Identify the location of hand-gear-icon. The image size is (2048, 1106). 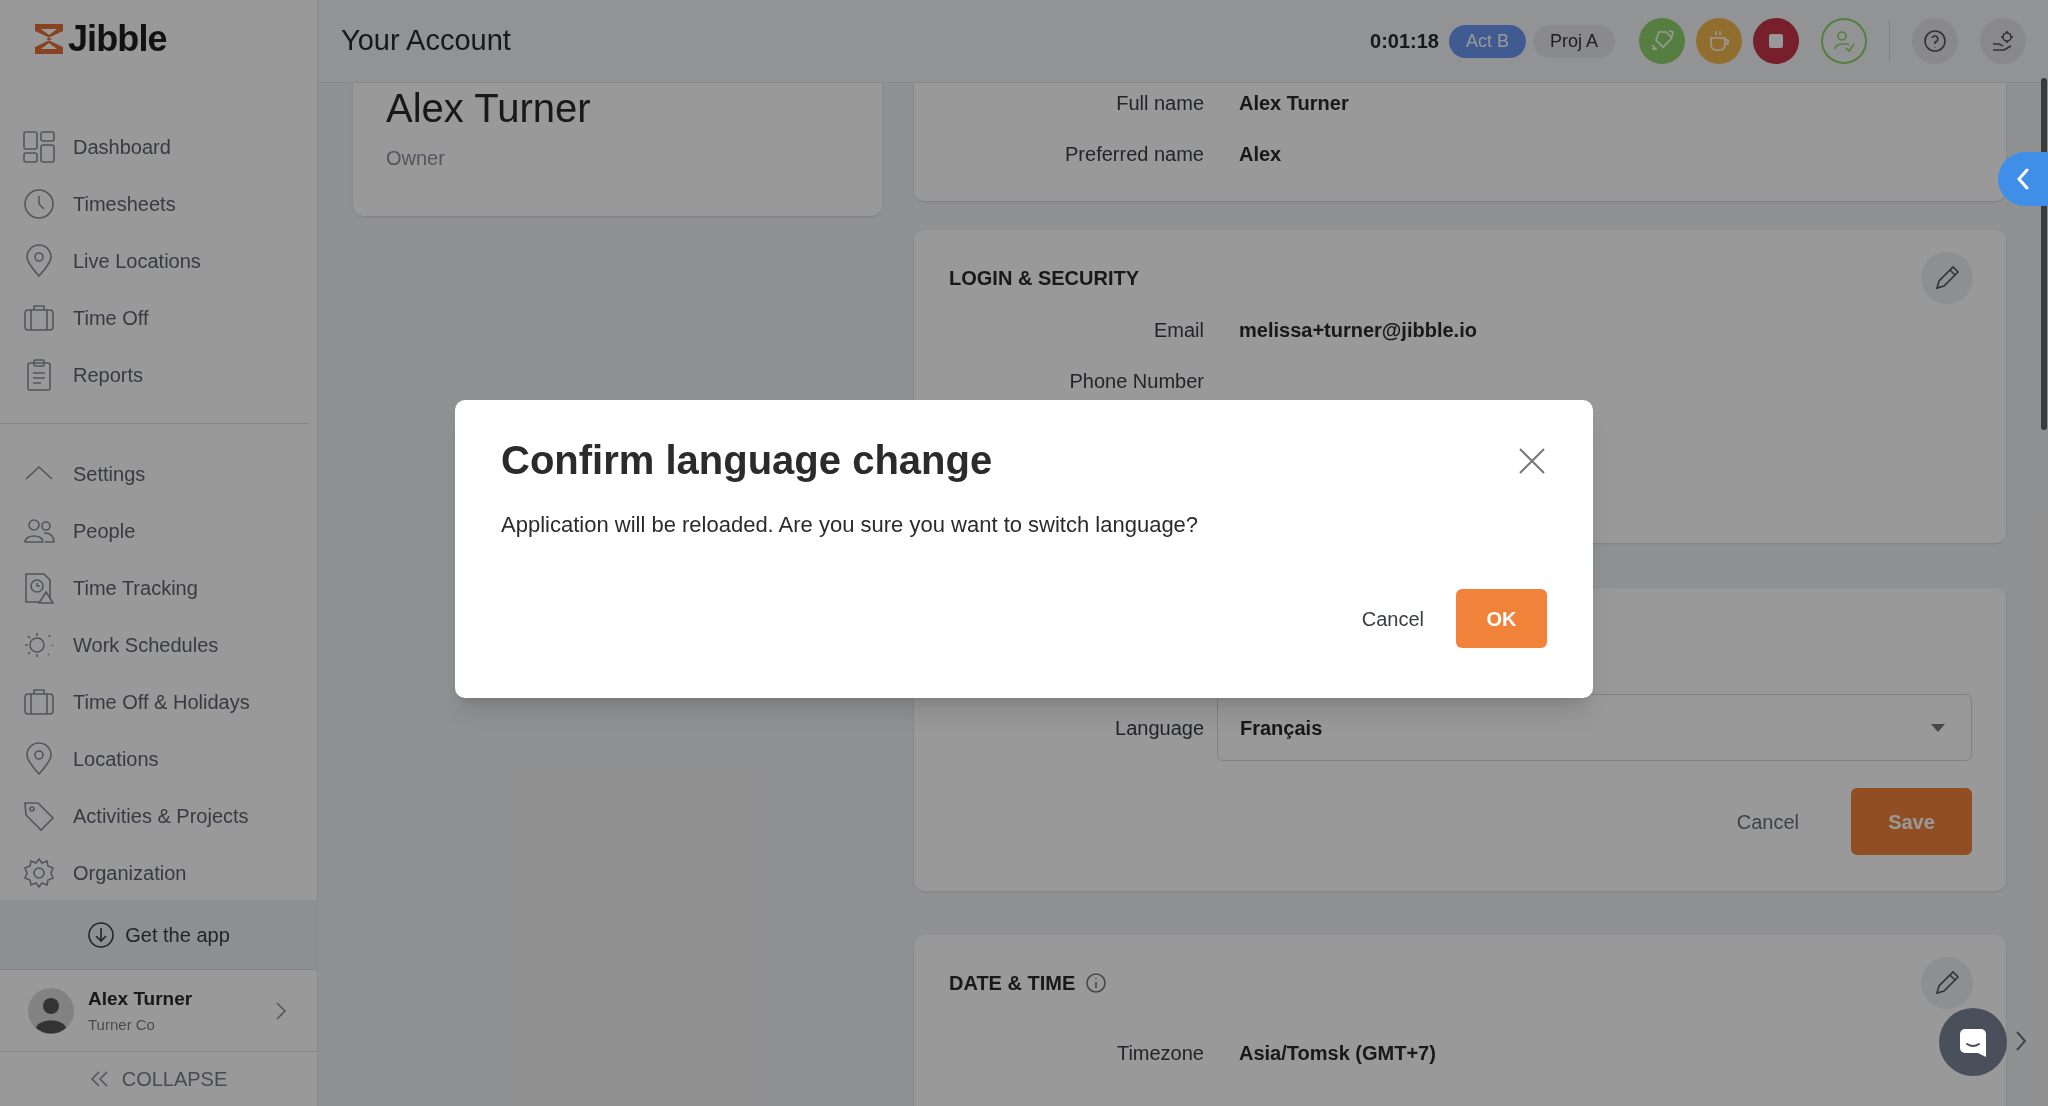
(2003, 41).